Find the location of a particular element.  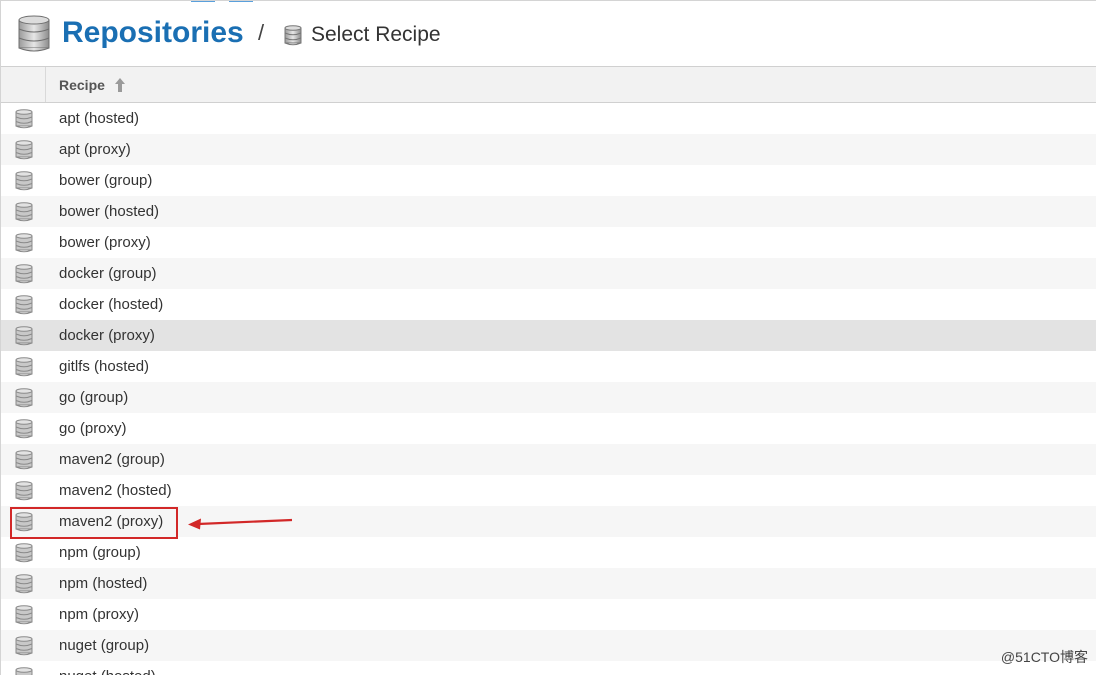

row-label: go (proxy) is located at coordinates (93, 428).